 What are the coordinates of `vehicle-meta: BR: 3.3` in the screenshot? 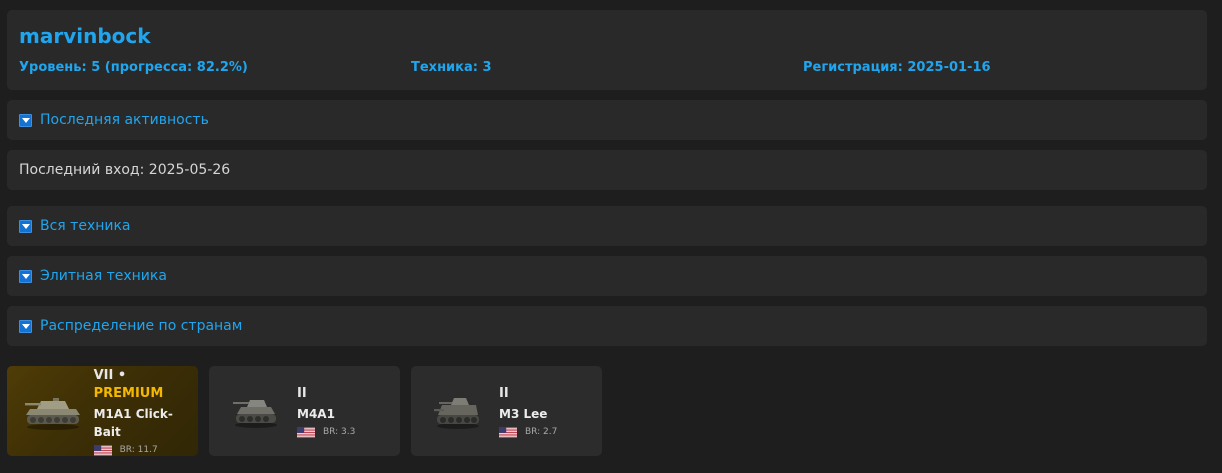 It's located at (326, 432).